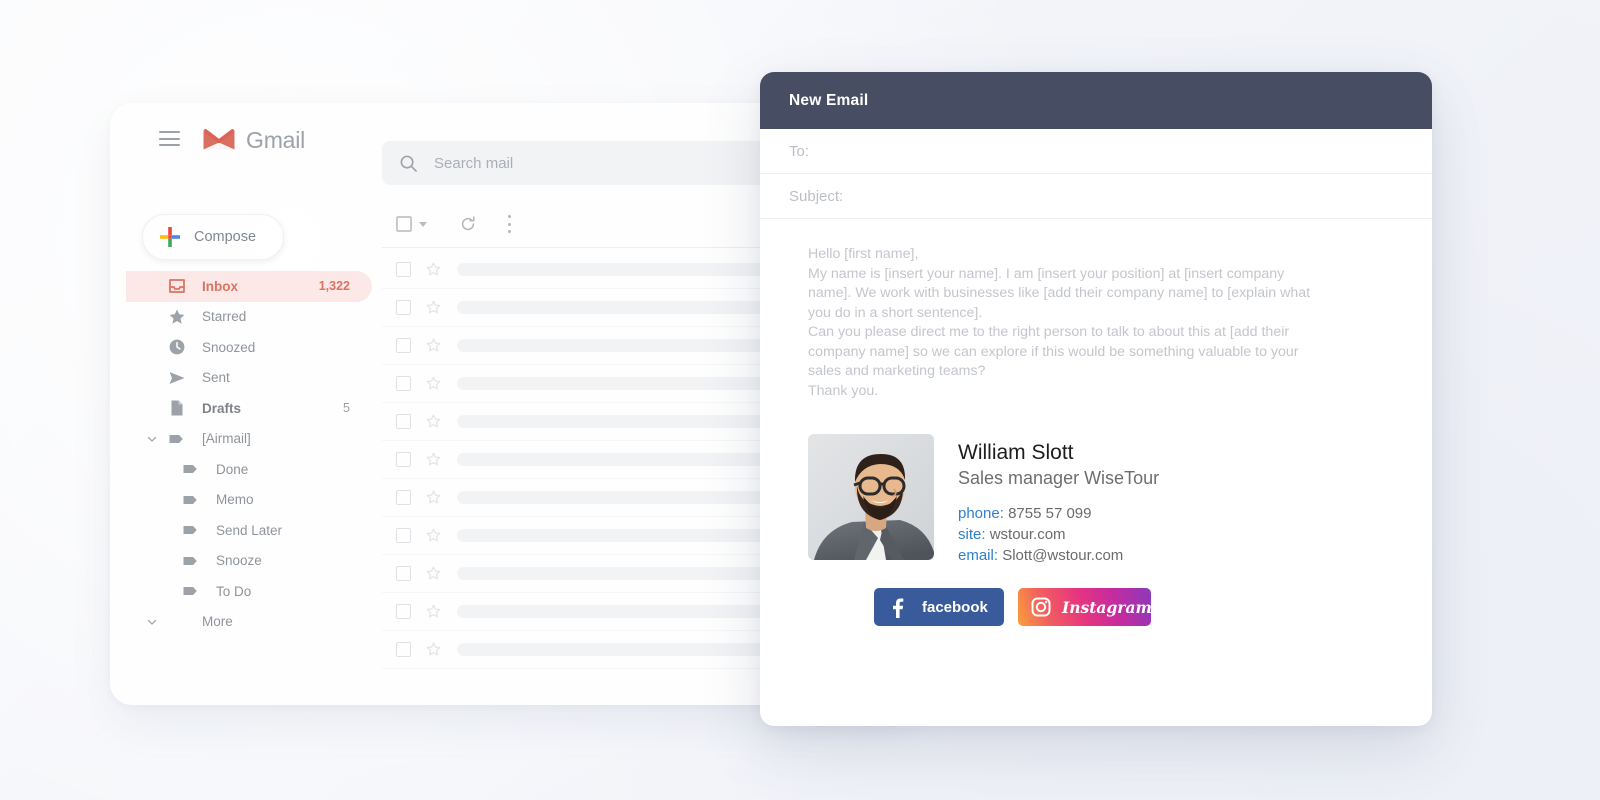 This screenshot has height=800, width=1600. I want to click on sidebar-item-done: Done, so click(249, 469).